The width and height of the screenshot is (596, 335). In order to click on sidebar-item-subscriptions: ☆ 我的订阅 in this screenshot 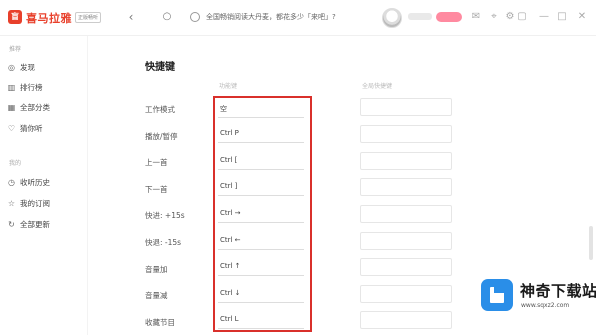, I will do `click(28, 203)`.